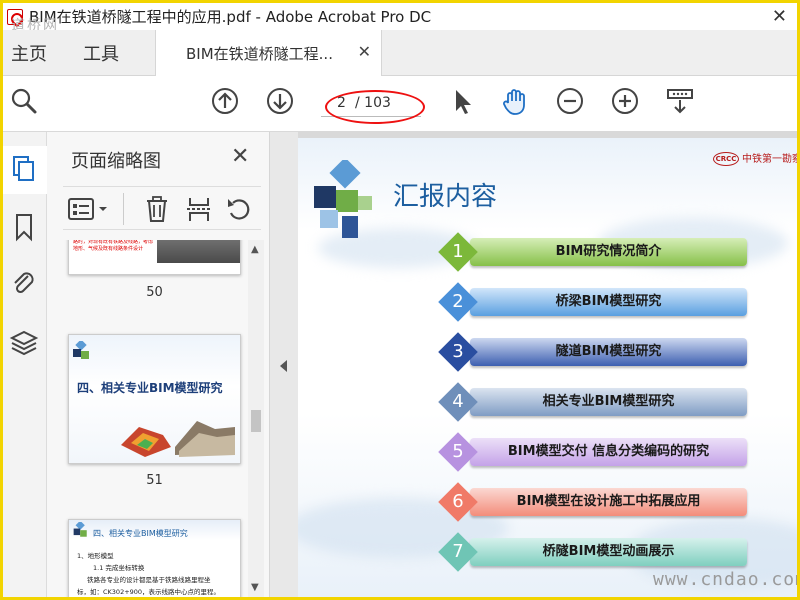  I want to click on hand-icon, so click(515, 101).